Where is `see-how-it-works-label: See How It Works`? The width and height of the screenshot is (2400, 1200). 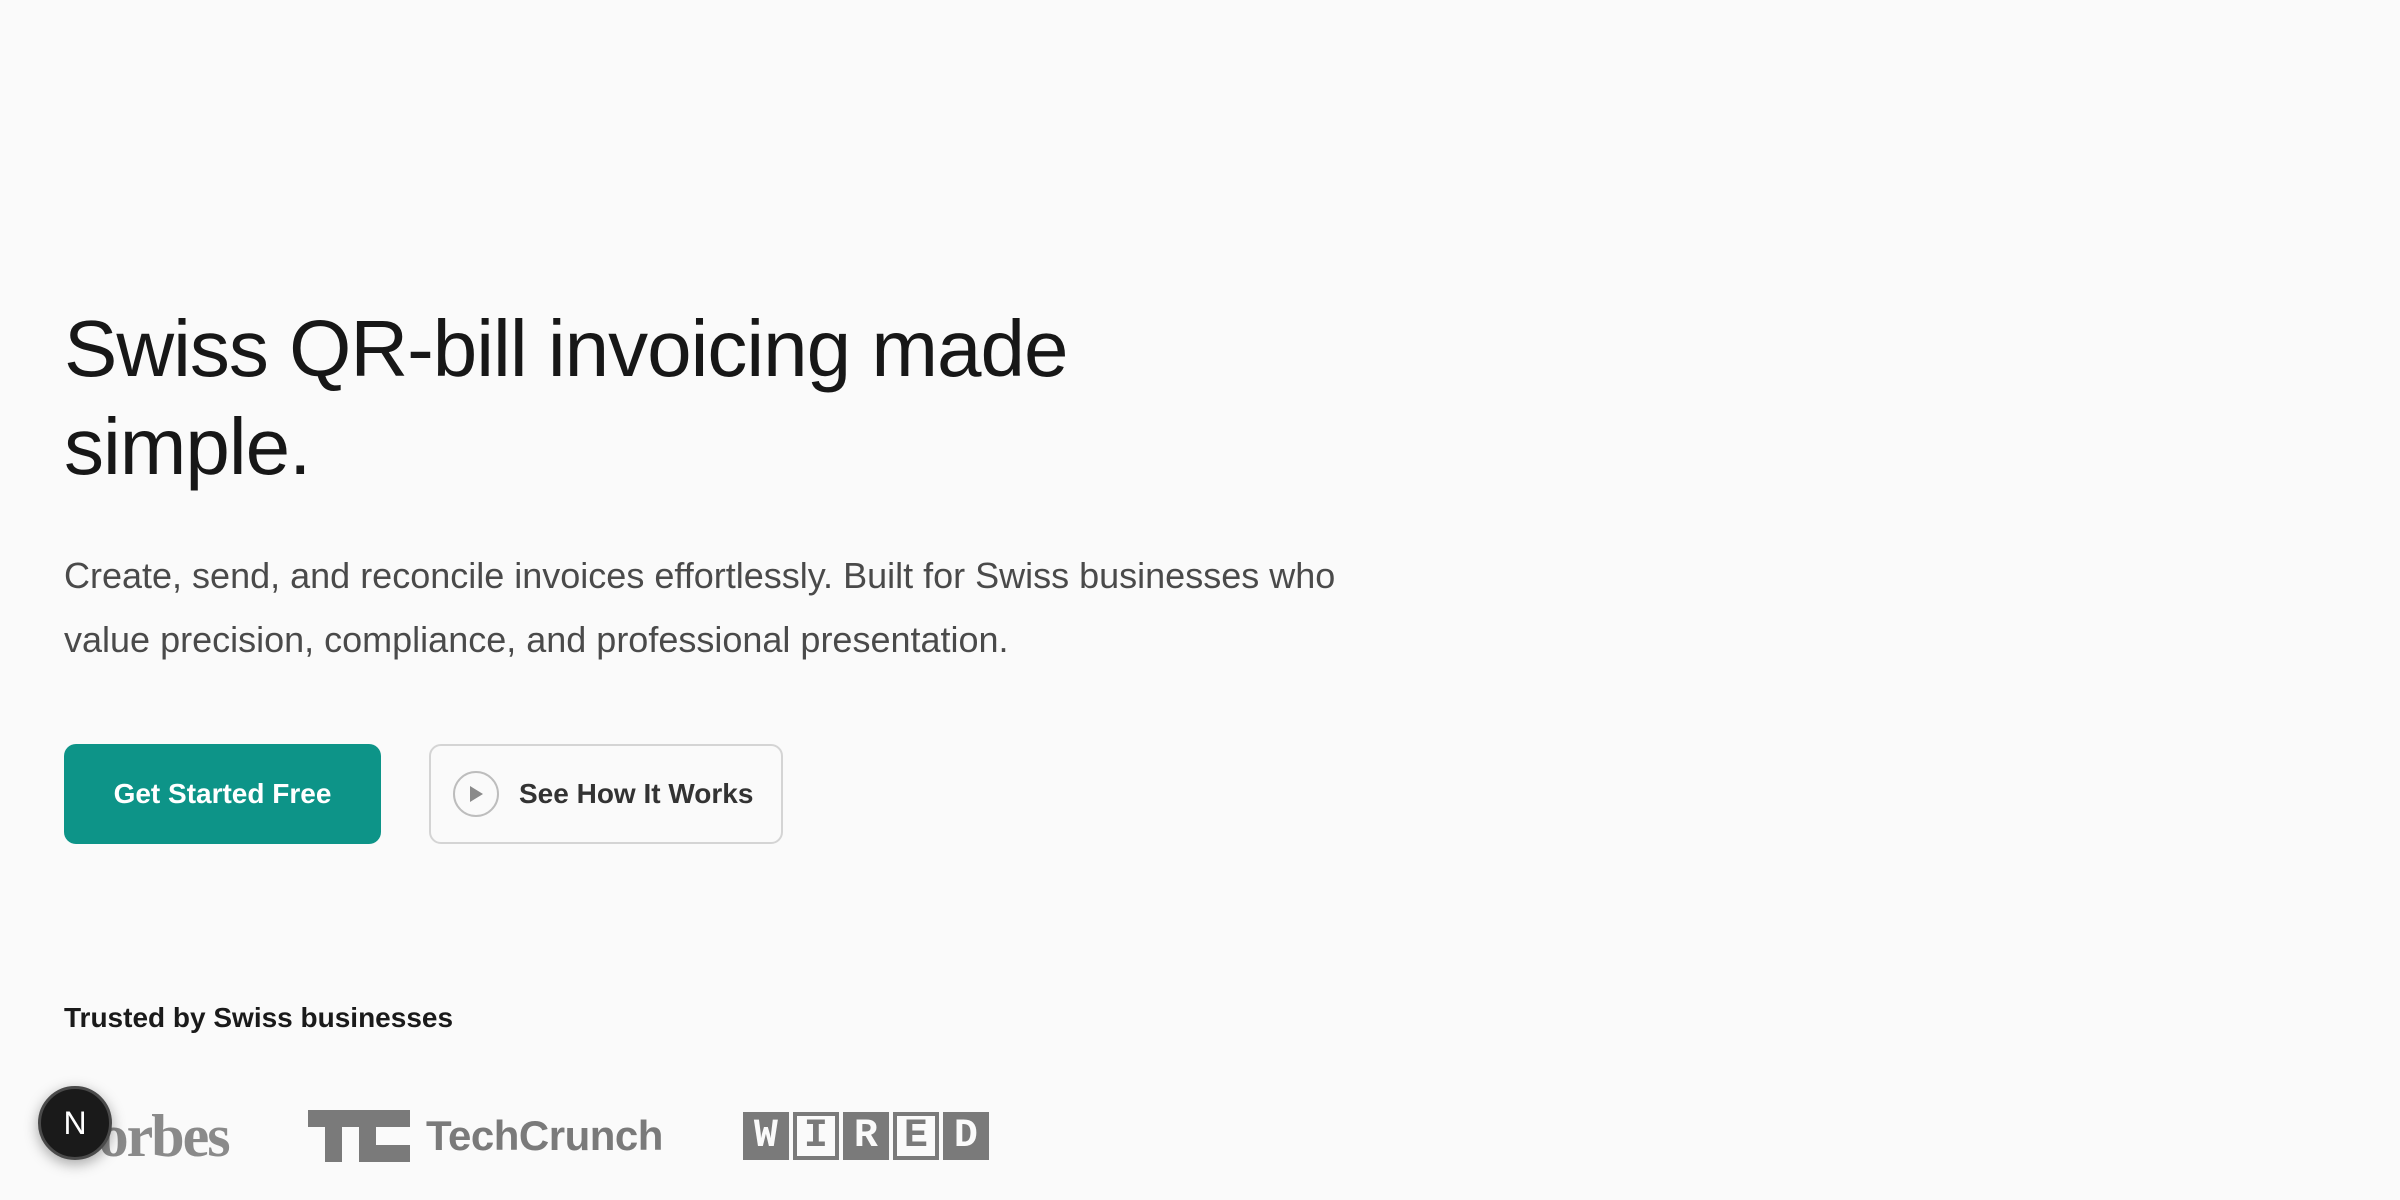
see-how-it-works-label: See How It Works is located at coordinates (636, 793).